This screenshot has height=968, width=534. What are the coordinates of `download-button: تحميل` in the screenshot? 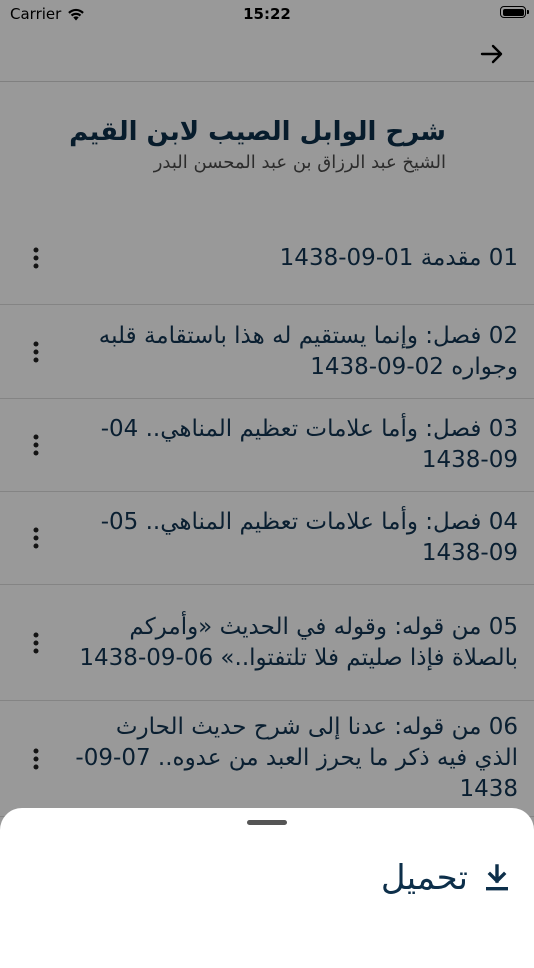 It's located at (446, 878).